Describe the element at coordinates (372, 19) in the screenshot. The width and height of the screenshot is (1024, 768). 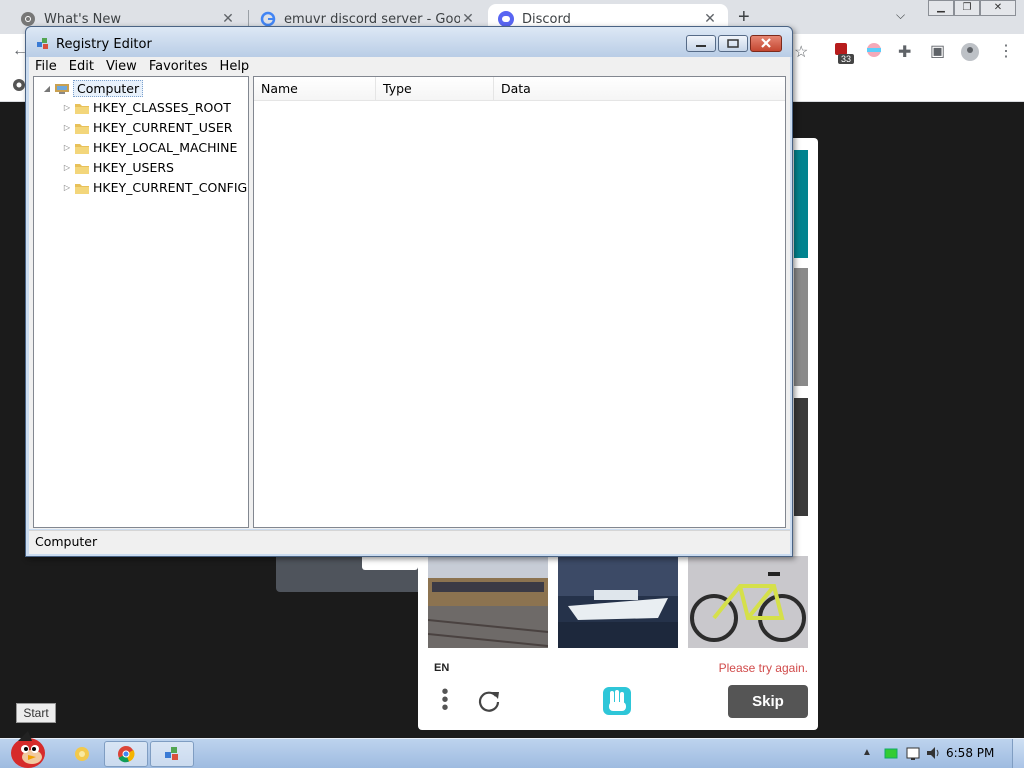
I see `tab-title: emuvr discord server - Google` at that location.